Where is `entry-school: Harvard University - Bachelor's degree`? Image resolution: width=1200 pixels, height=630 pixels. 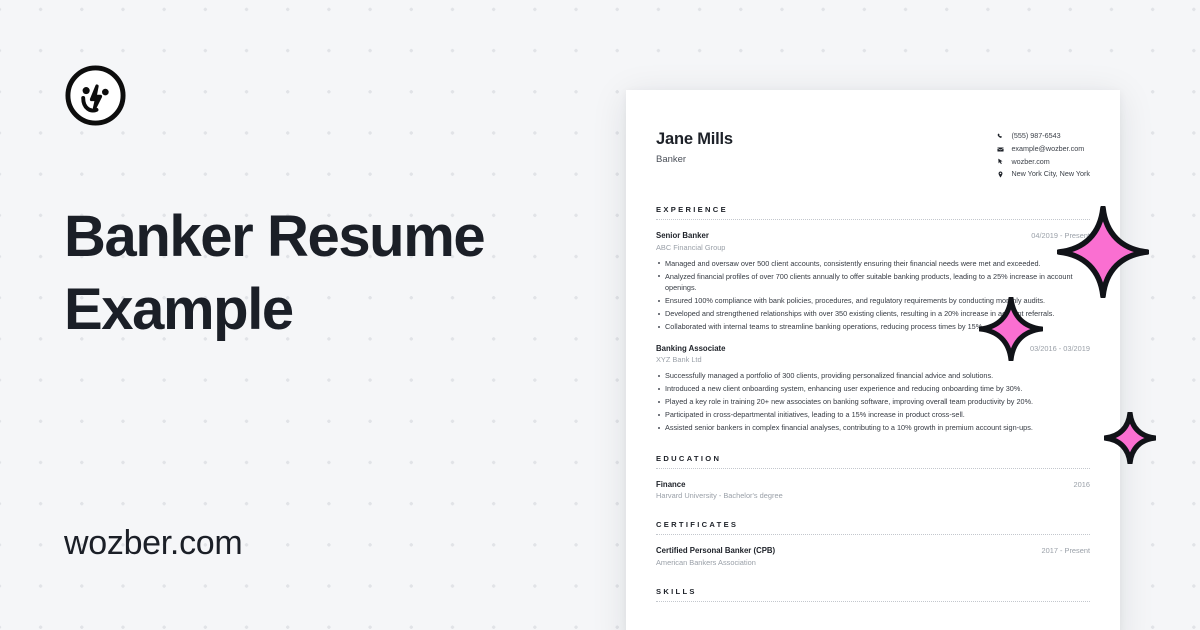 entry-school: Harvard University - Bachelor's degree is located at coordinates (719, 496).